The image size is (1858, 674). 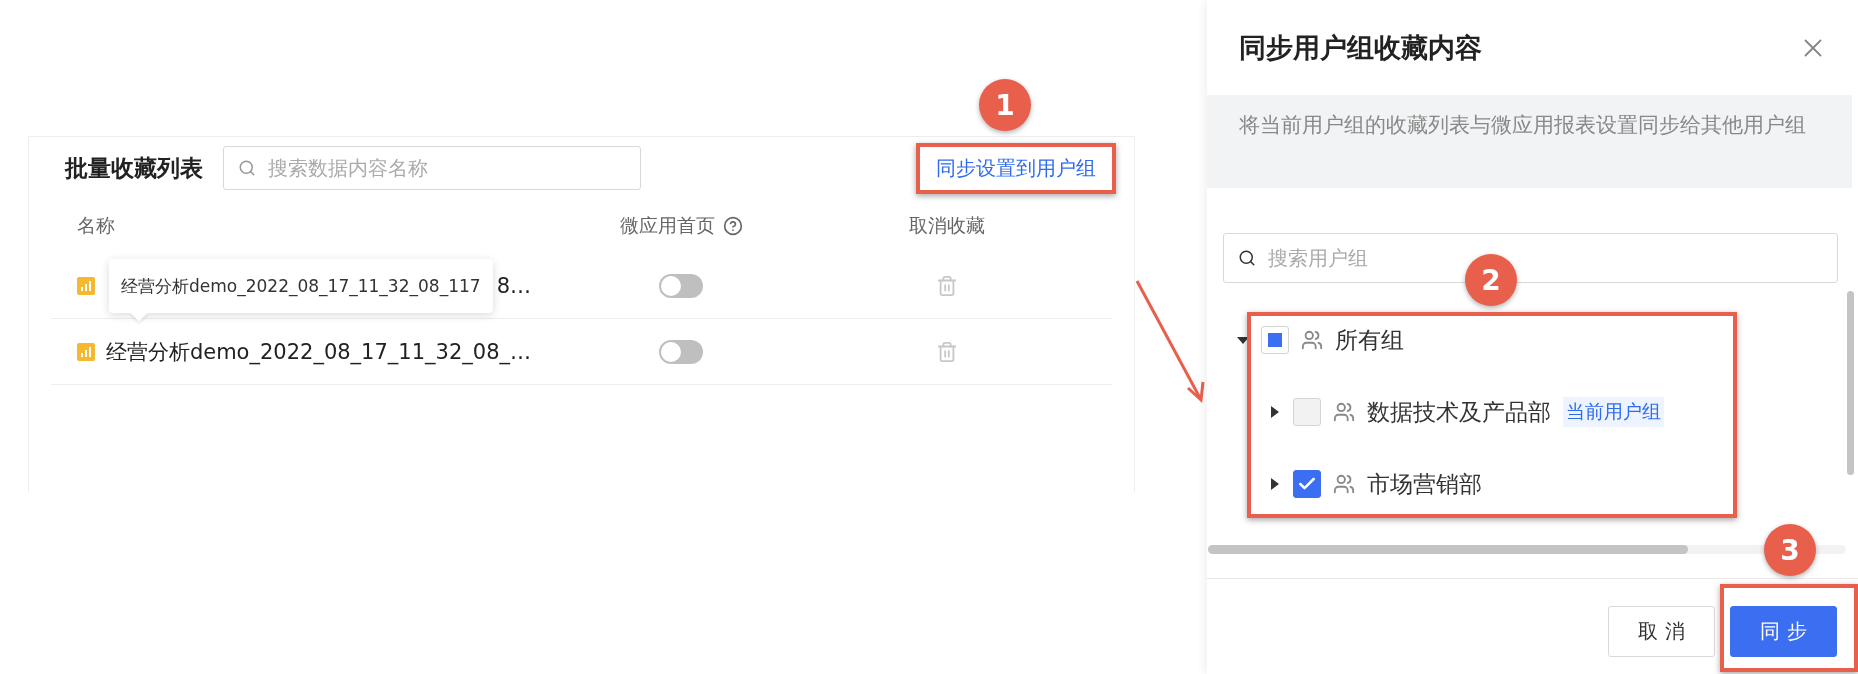 What do you see at coordinates (1491, 280) in the screenshot?
I see `step-badge: 2` at bounding box center [1491, 280].